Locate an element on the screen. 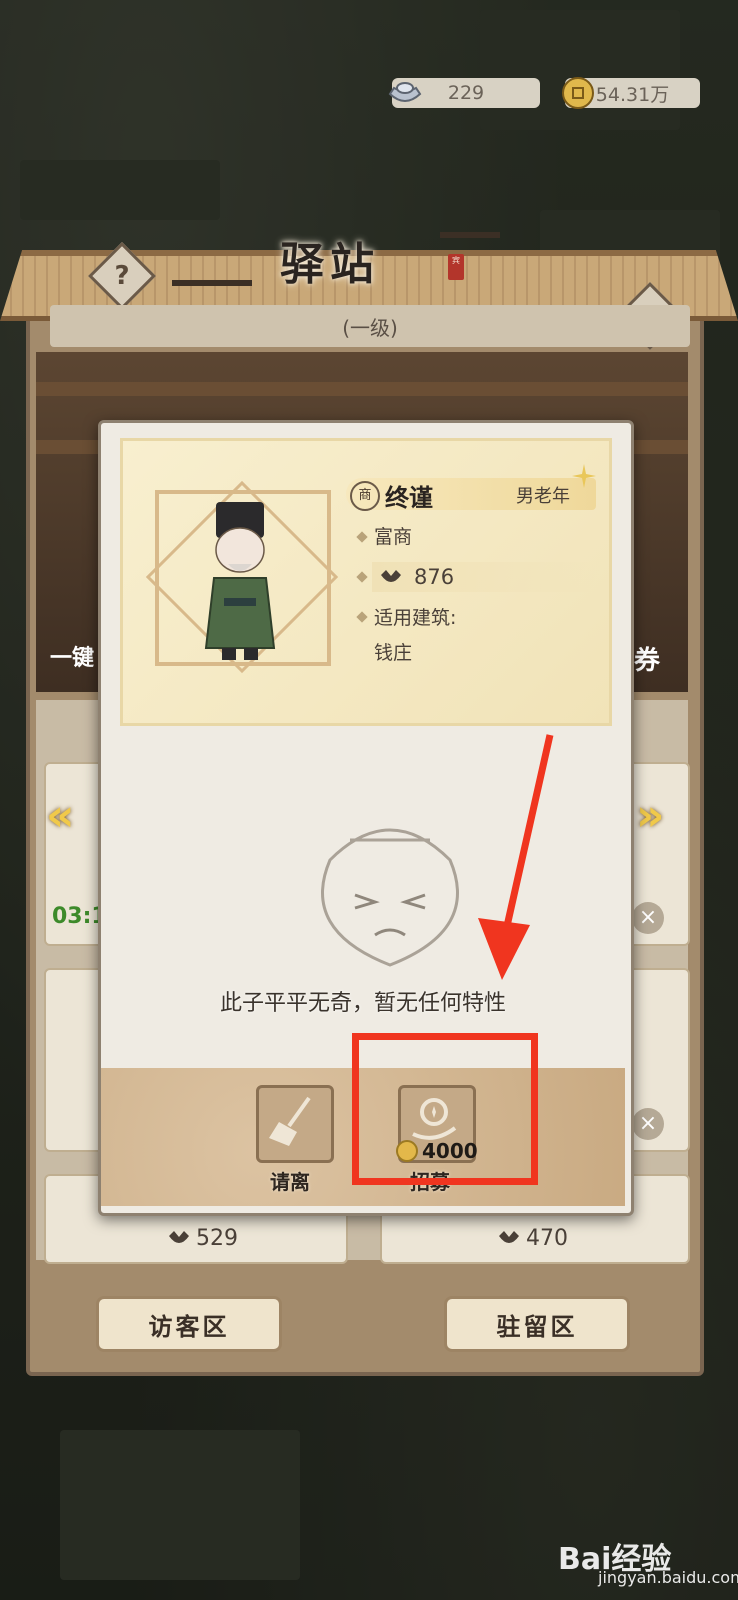  silver-counter: 229 is located at coordinates (464, 93).